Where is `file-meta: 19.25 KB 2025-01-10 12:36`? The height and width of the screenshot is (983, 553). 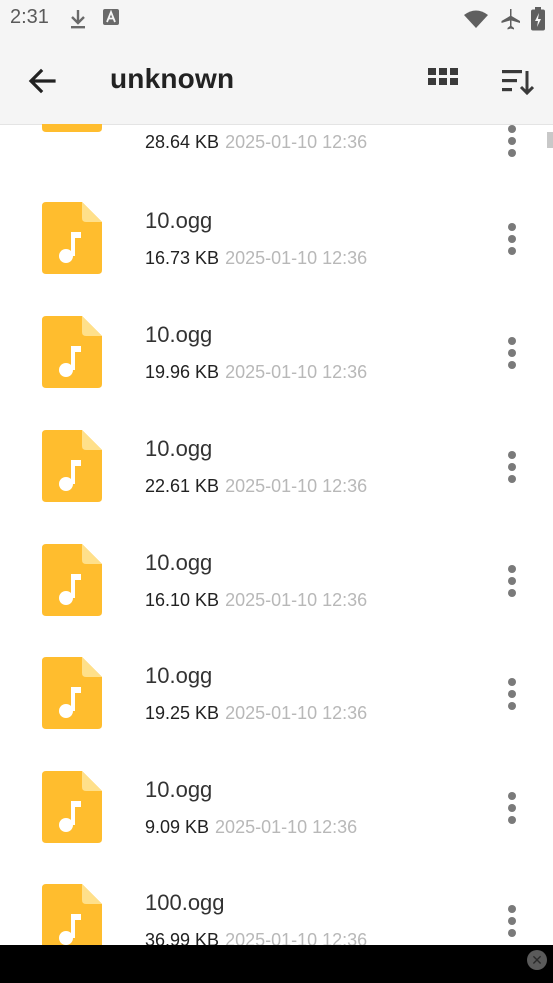
file-meta: 19.25 KB 2025-01-10 12:36 is located at coordinates (256, 713).